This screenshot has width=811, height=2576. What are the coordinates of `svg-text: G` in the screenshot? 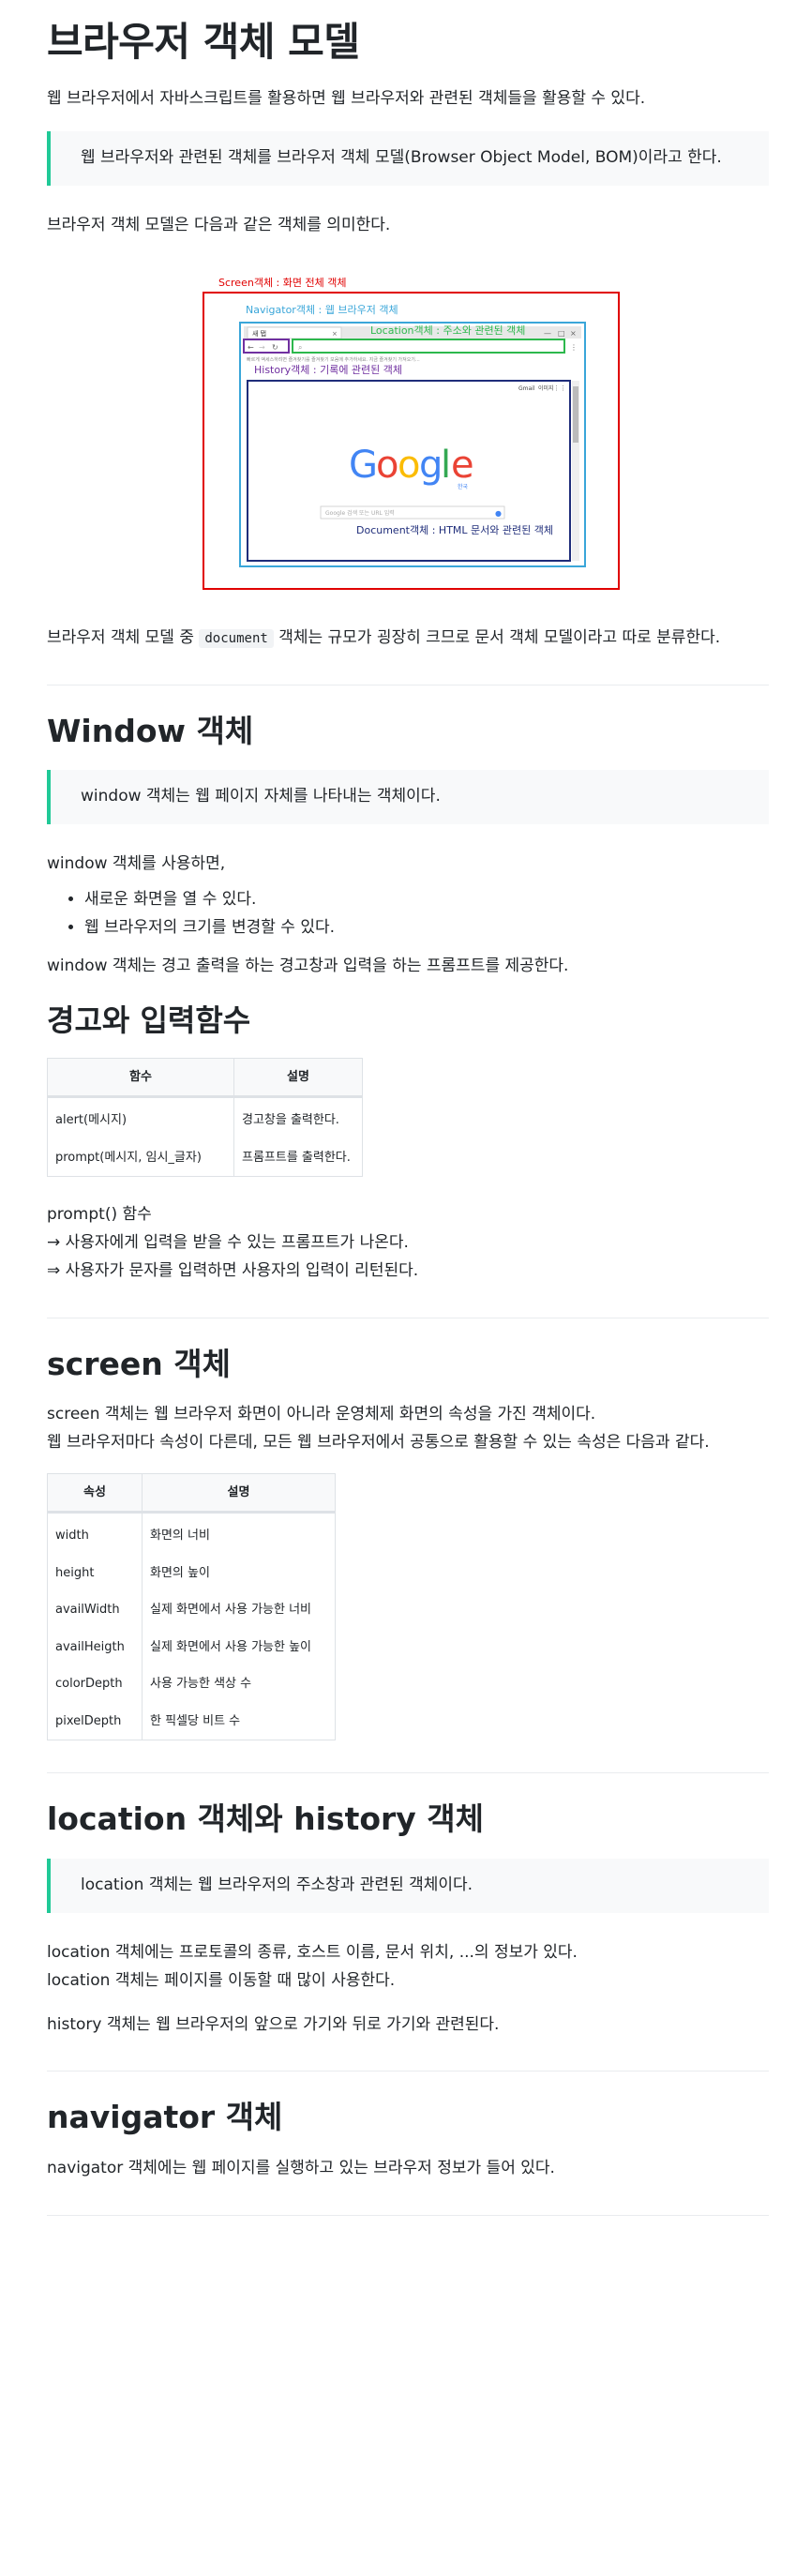 It's located at (363, 465).